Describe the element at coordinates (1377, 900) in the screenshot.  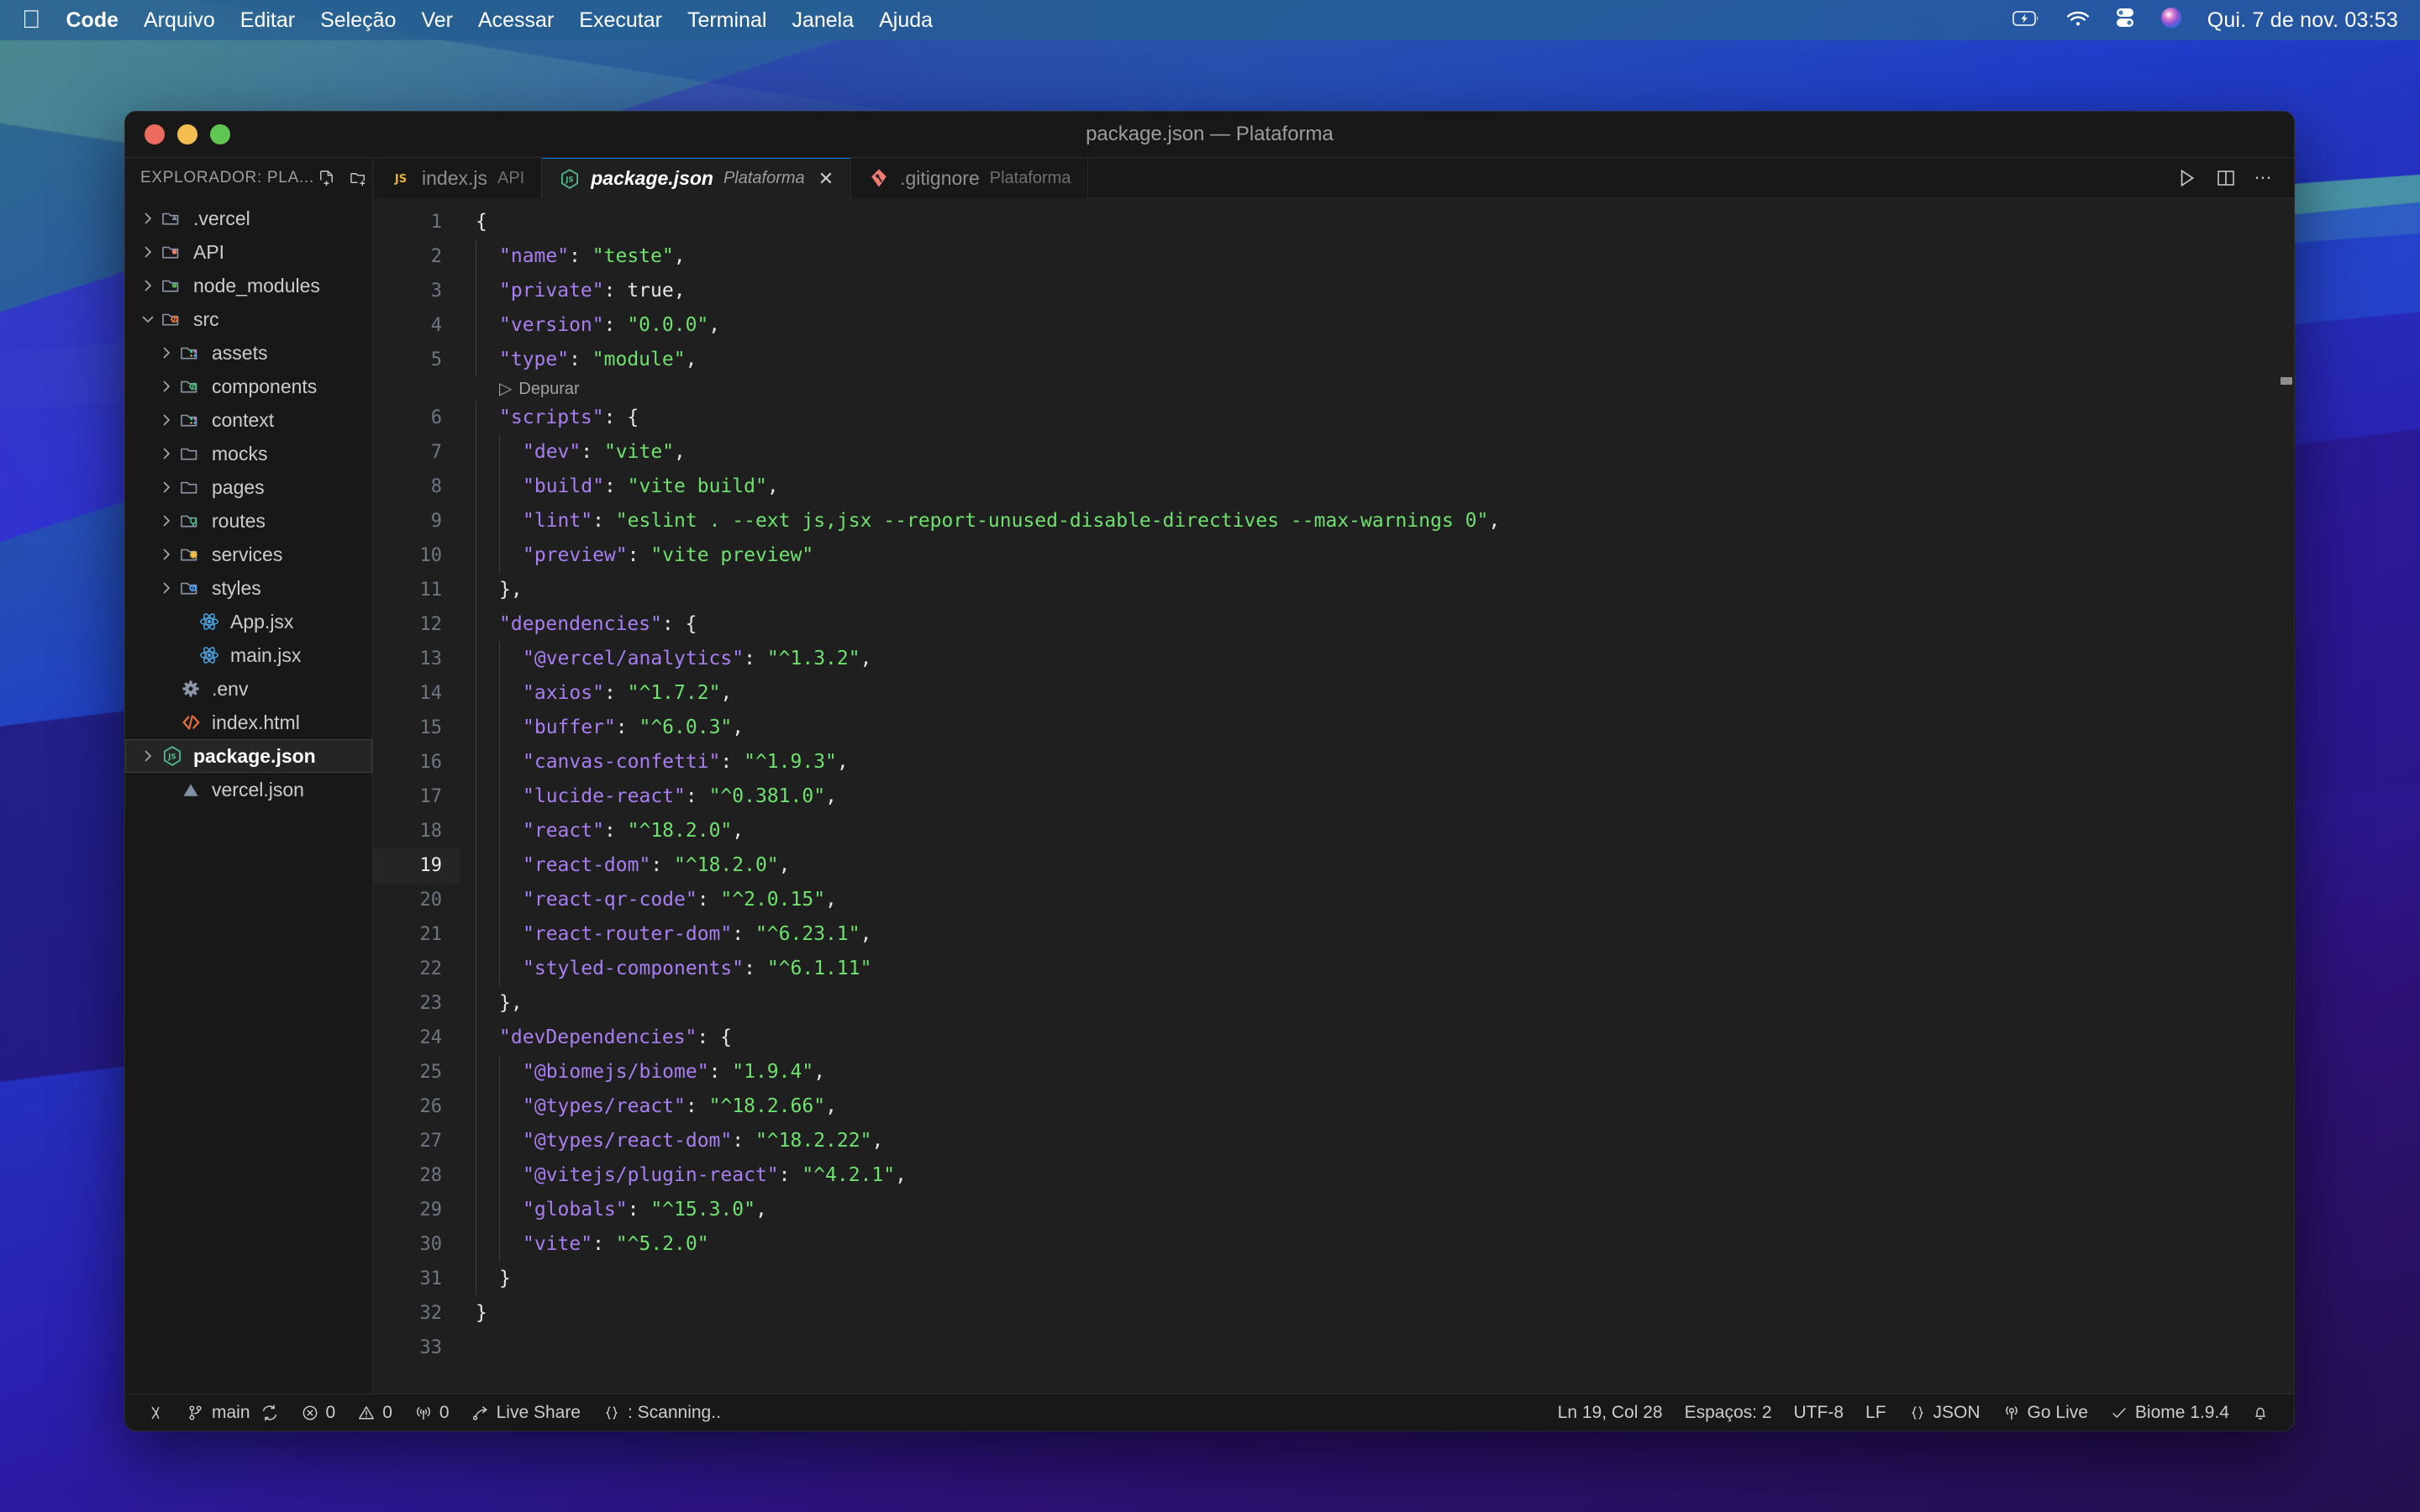
I see `code-line: "react-qr-code": "^2.0.15",` at that location.